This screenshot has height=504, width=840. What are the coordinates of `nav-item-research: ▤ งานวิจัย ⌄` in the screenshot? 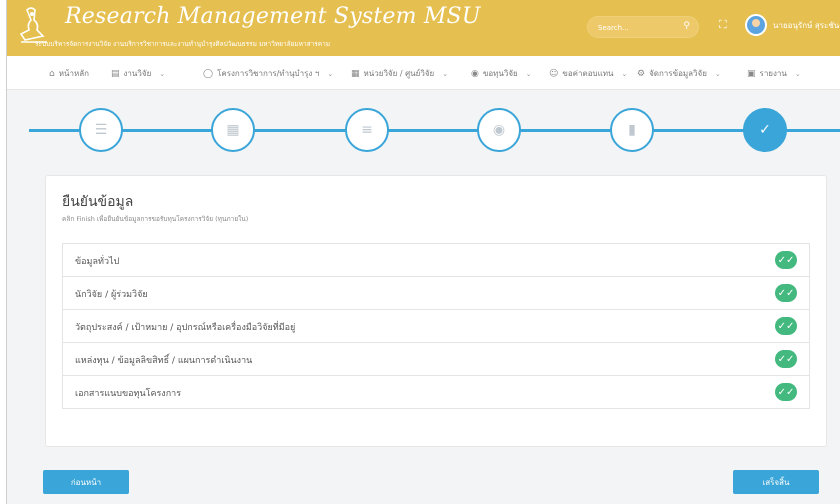 It's located at (138, 73).